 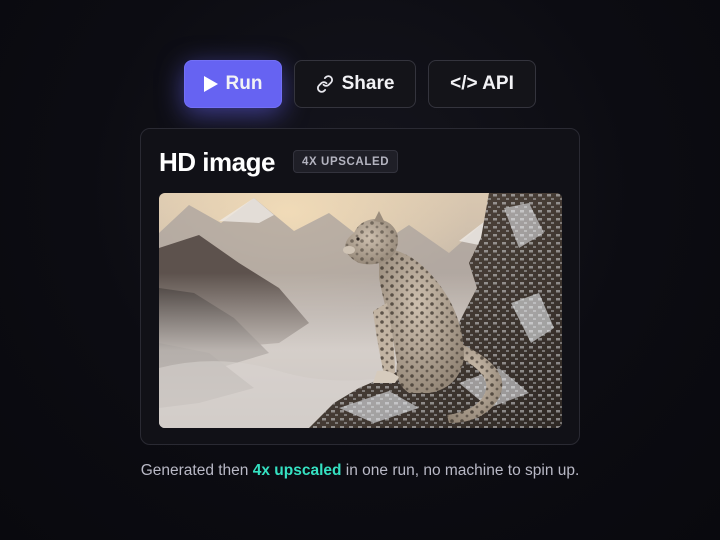 I want to click on api-button: </> API, so click(x=482, y=84).